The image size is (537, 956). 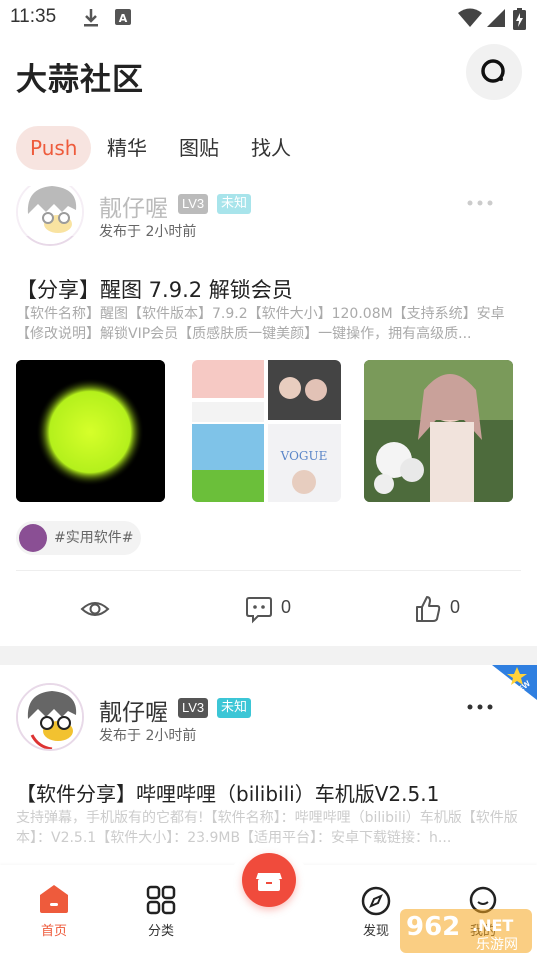 I want to click on screenshot-collage: VOGUE, so click(x=266, y=431).